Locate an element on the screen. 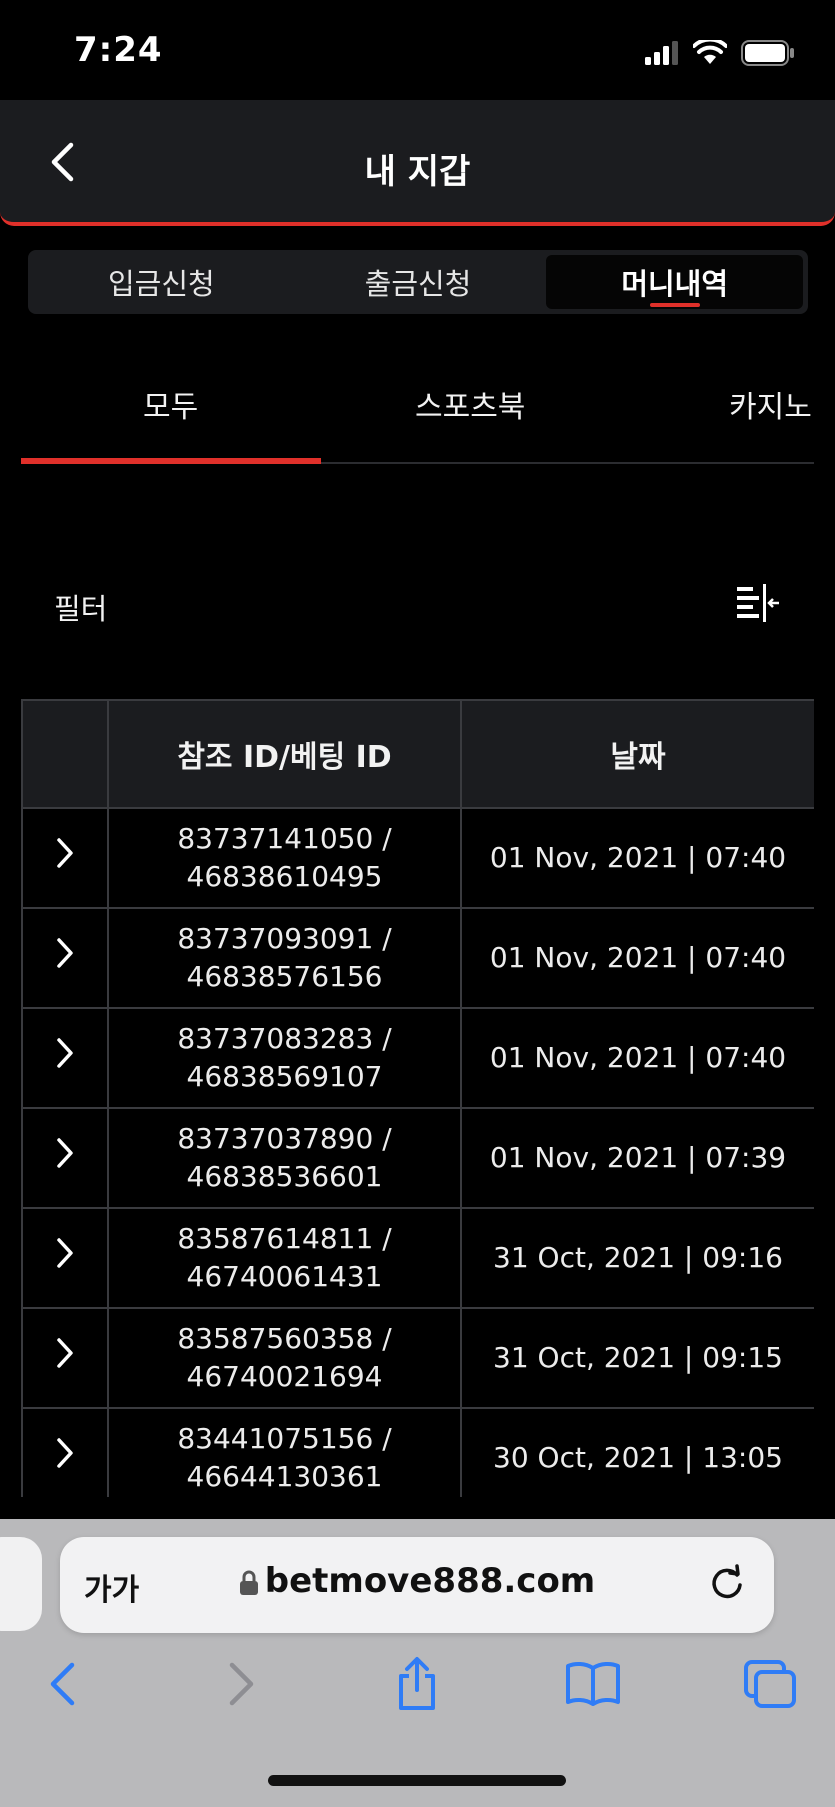 The image size is (835, 1807). header-date: 날짜 is located at coordinates (637, 754).